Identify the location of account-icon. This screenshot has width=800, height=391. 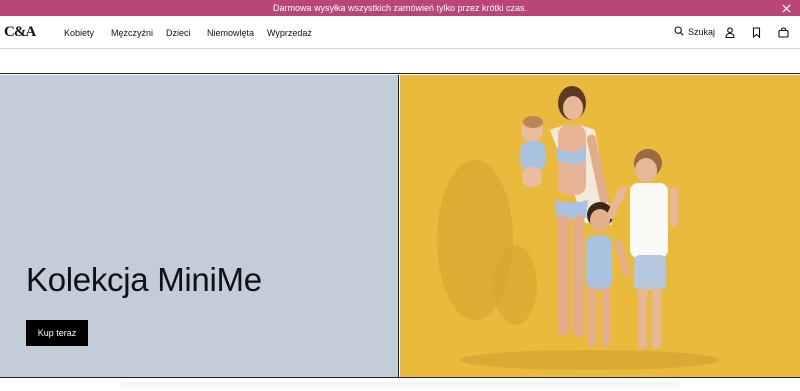
(730, 32).